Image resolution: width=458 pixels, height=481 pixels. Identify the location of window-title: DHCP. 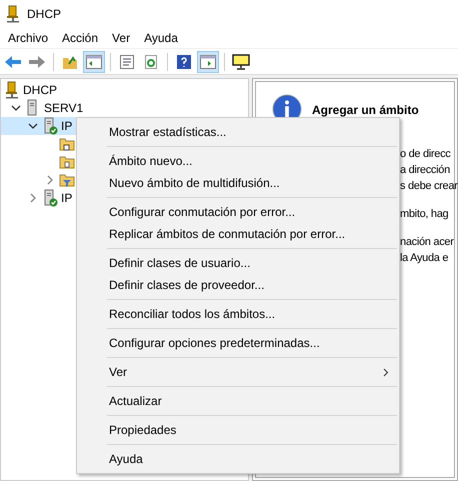
(44, 14).